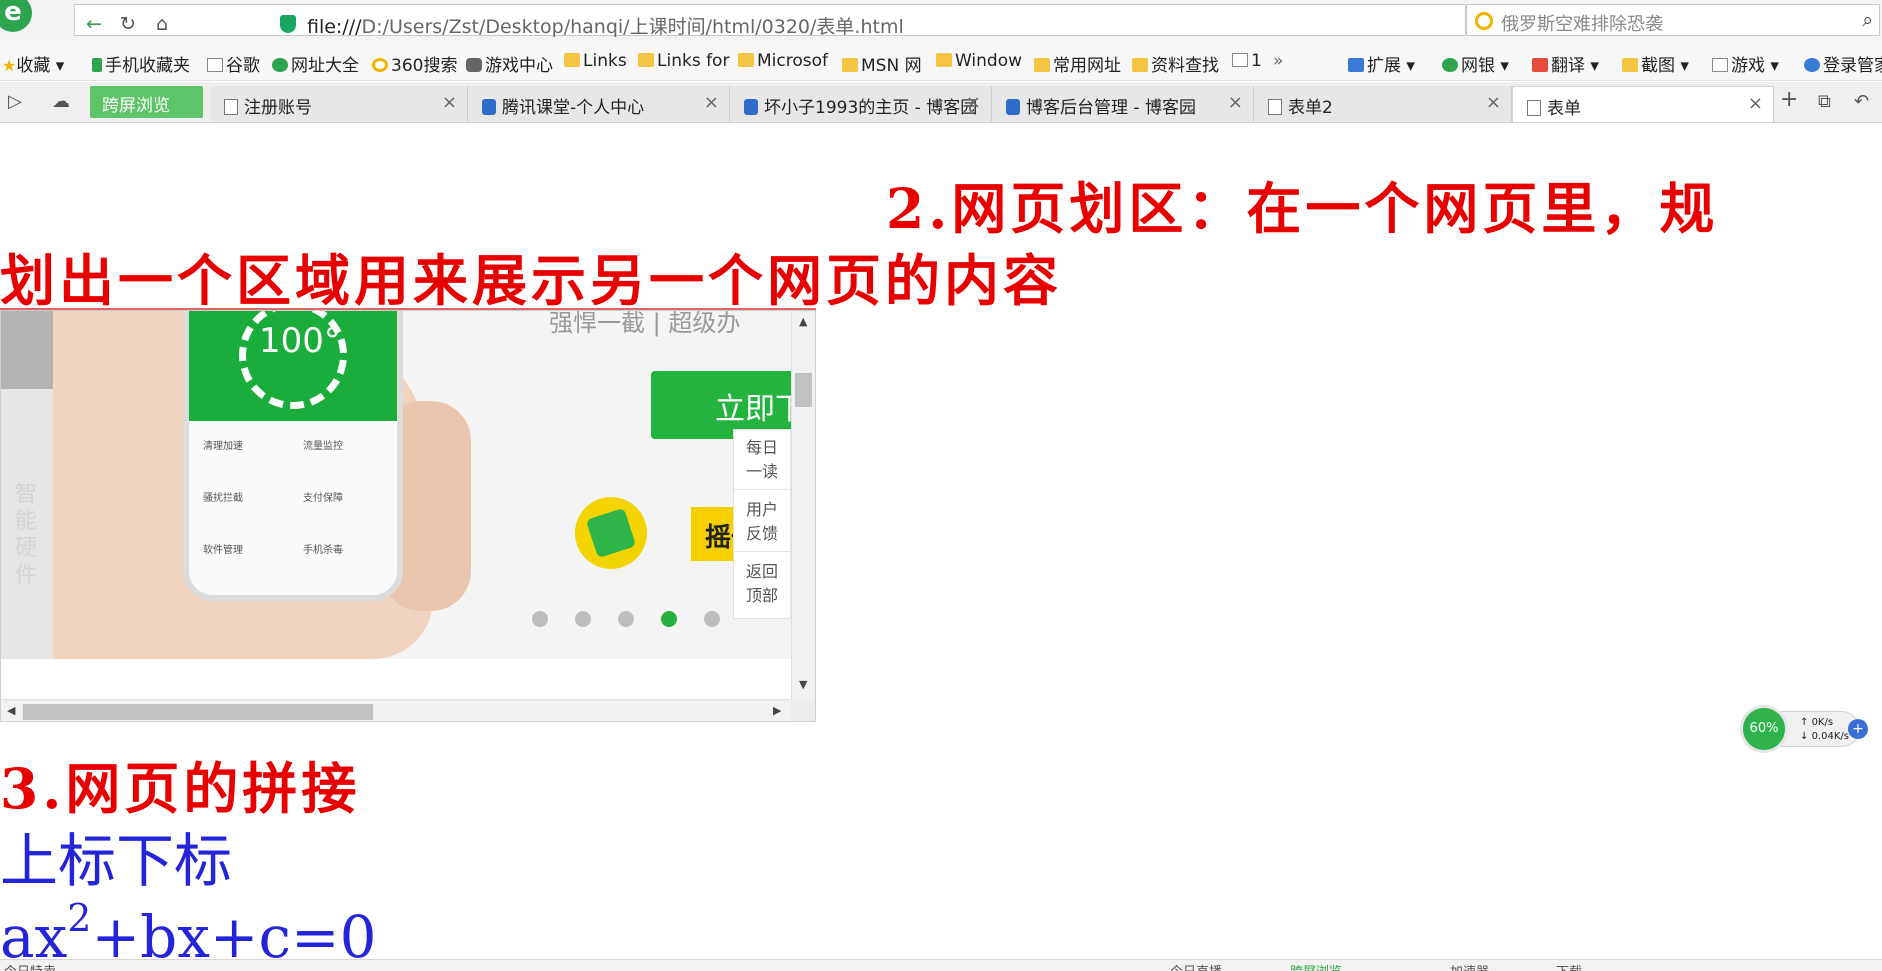  What do you see at coordinates (61, 101) in the screenshot?
I see `cloud-icon: ☁` at bounding box center [61, 101].